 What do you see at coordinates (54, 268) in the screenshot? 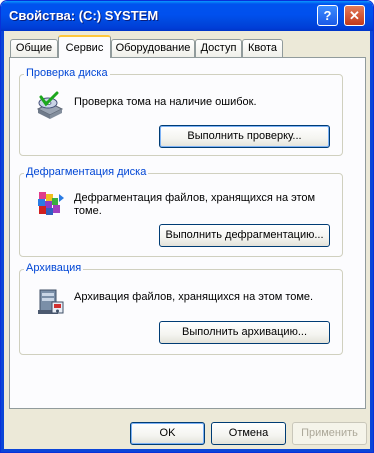
I see `group-title-backup: Архивация` at bounding box center [54, 268].